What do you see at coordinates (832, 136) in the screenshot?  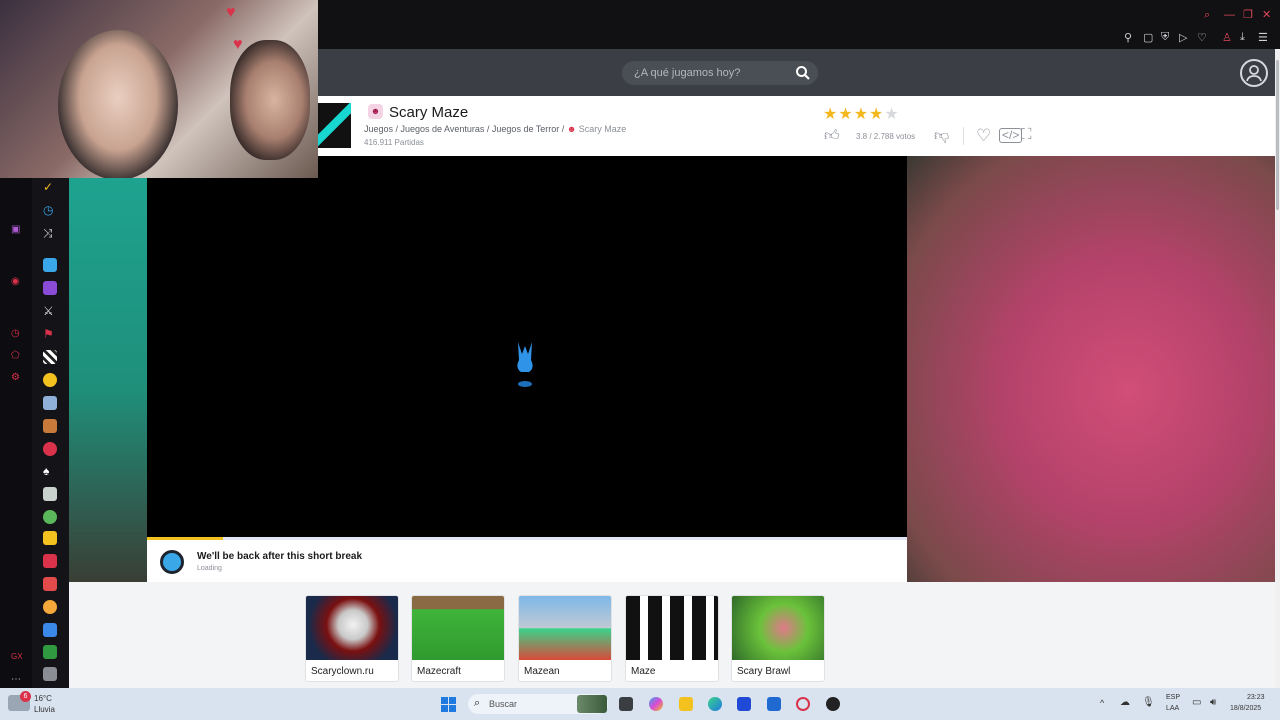 I see `thumbs-up-icon: 👍︎` at bounding box center [832, 136].